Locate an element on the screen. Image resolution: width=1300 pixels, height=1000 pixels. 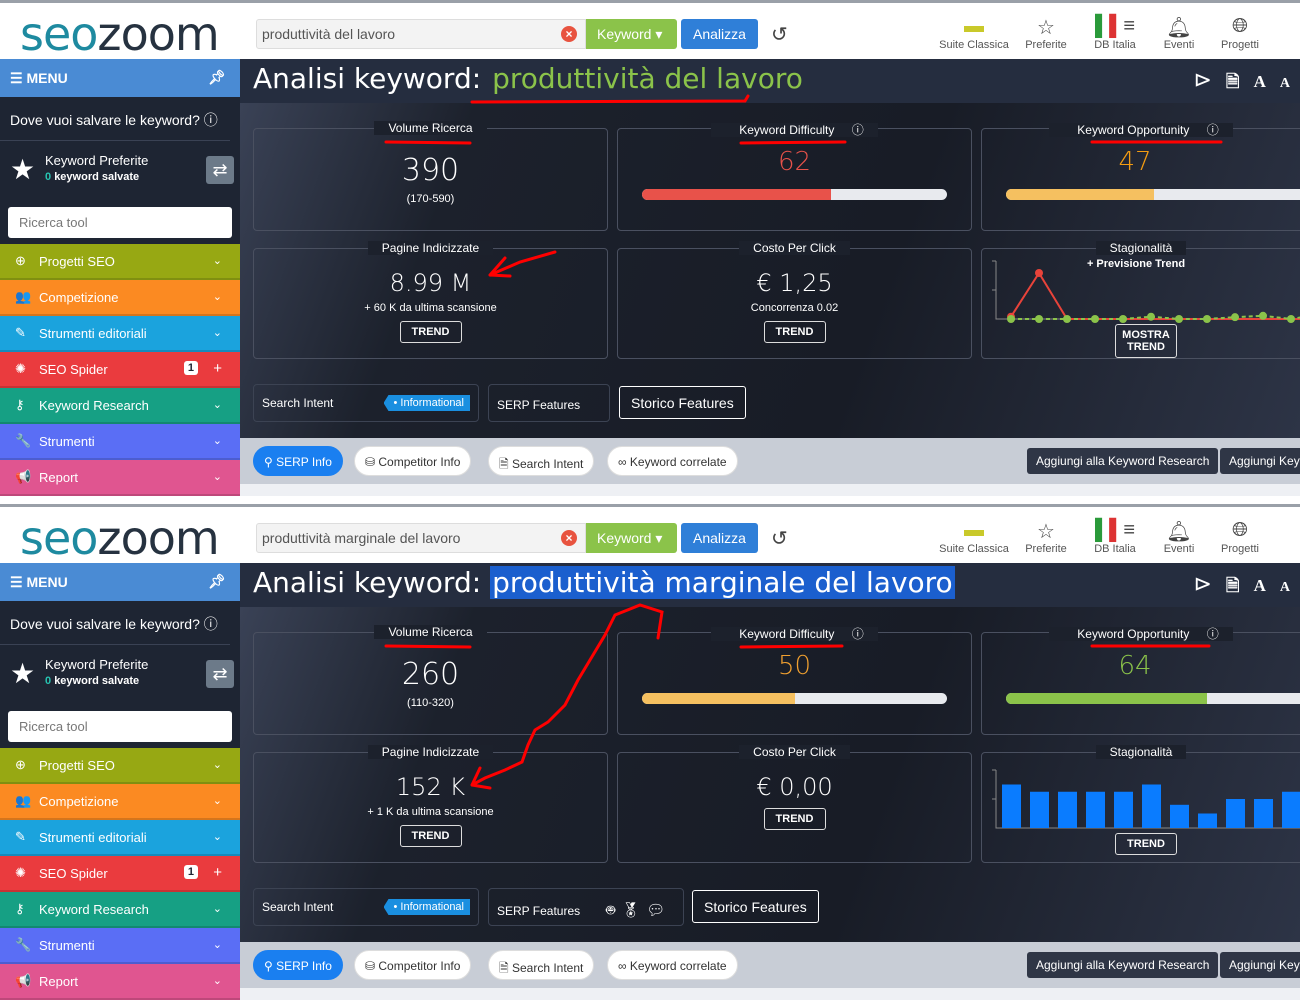
seasonality-trend-button: MOSTRA TREND is located at coordinates (1146, 341).